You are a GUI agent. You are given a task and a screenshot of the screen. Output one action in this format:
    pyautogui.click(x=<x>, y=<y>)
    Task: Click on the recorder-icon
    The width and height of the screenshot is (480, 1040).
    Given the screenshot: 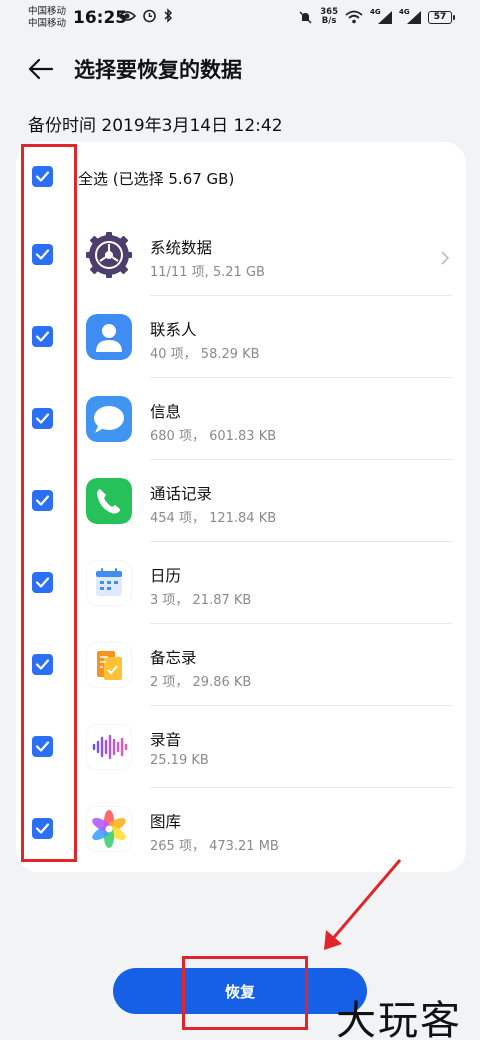 What is the action you would take?
    pyautogui.click(x=109, y=747)
    